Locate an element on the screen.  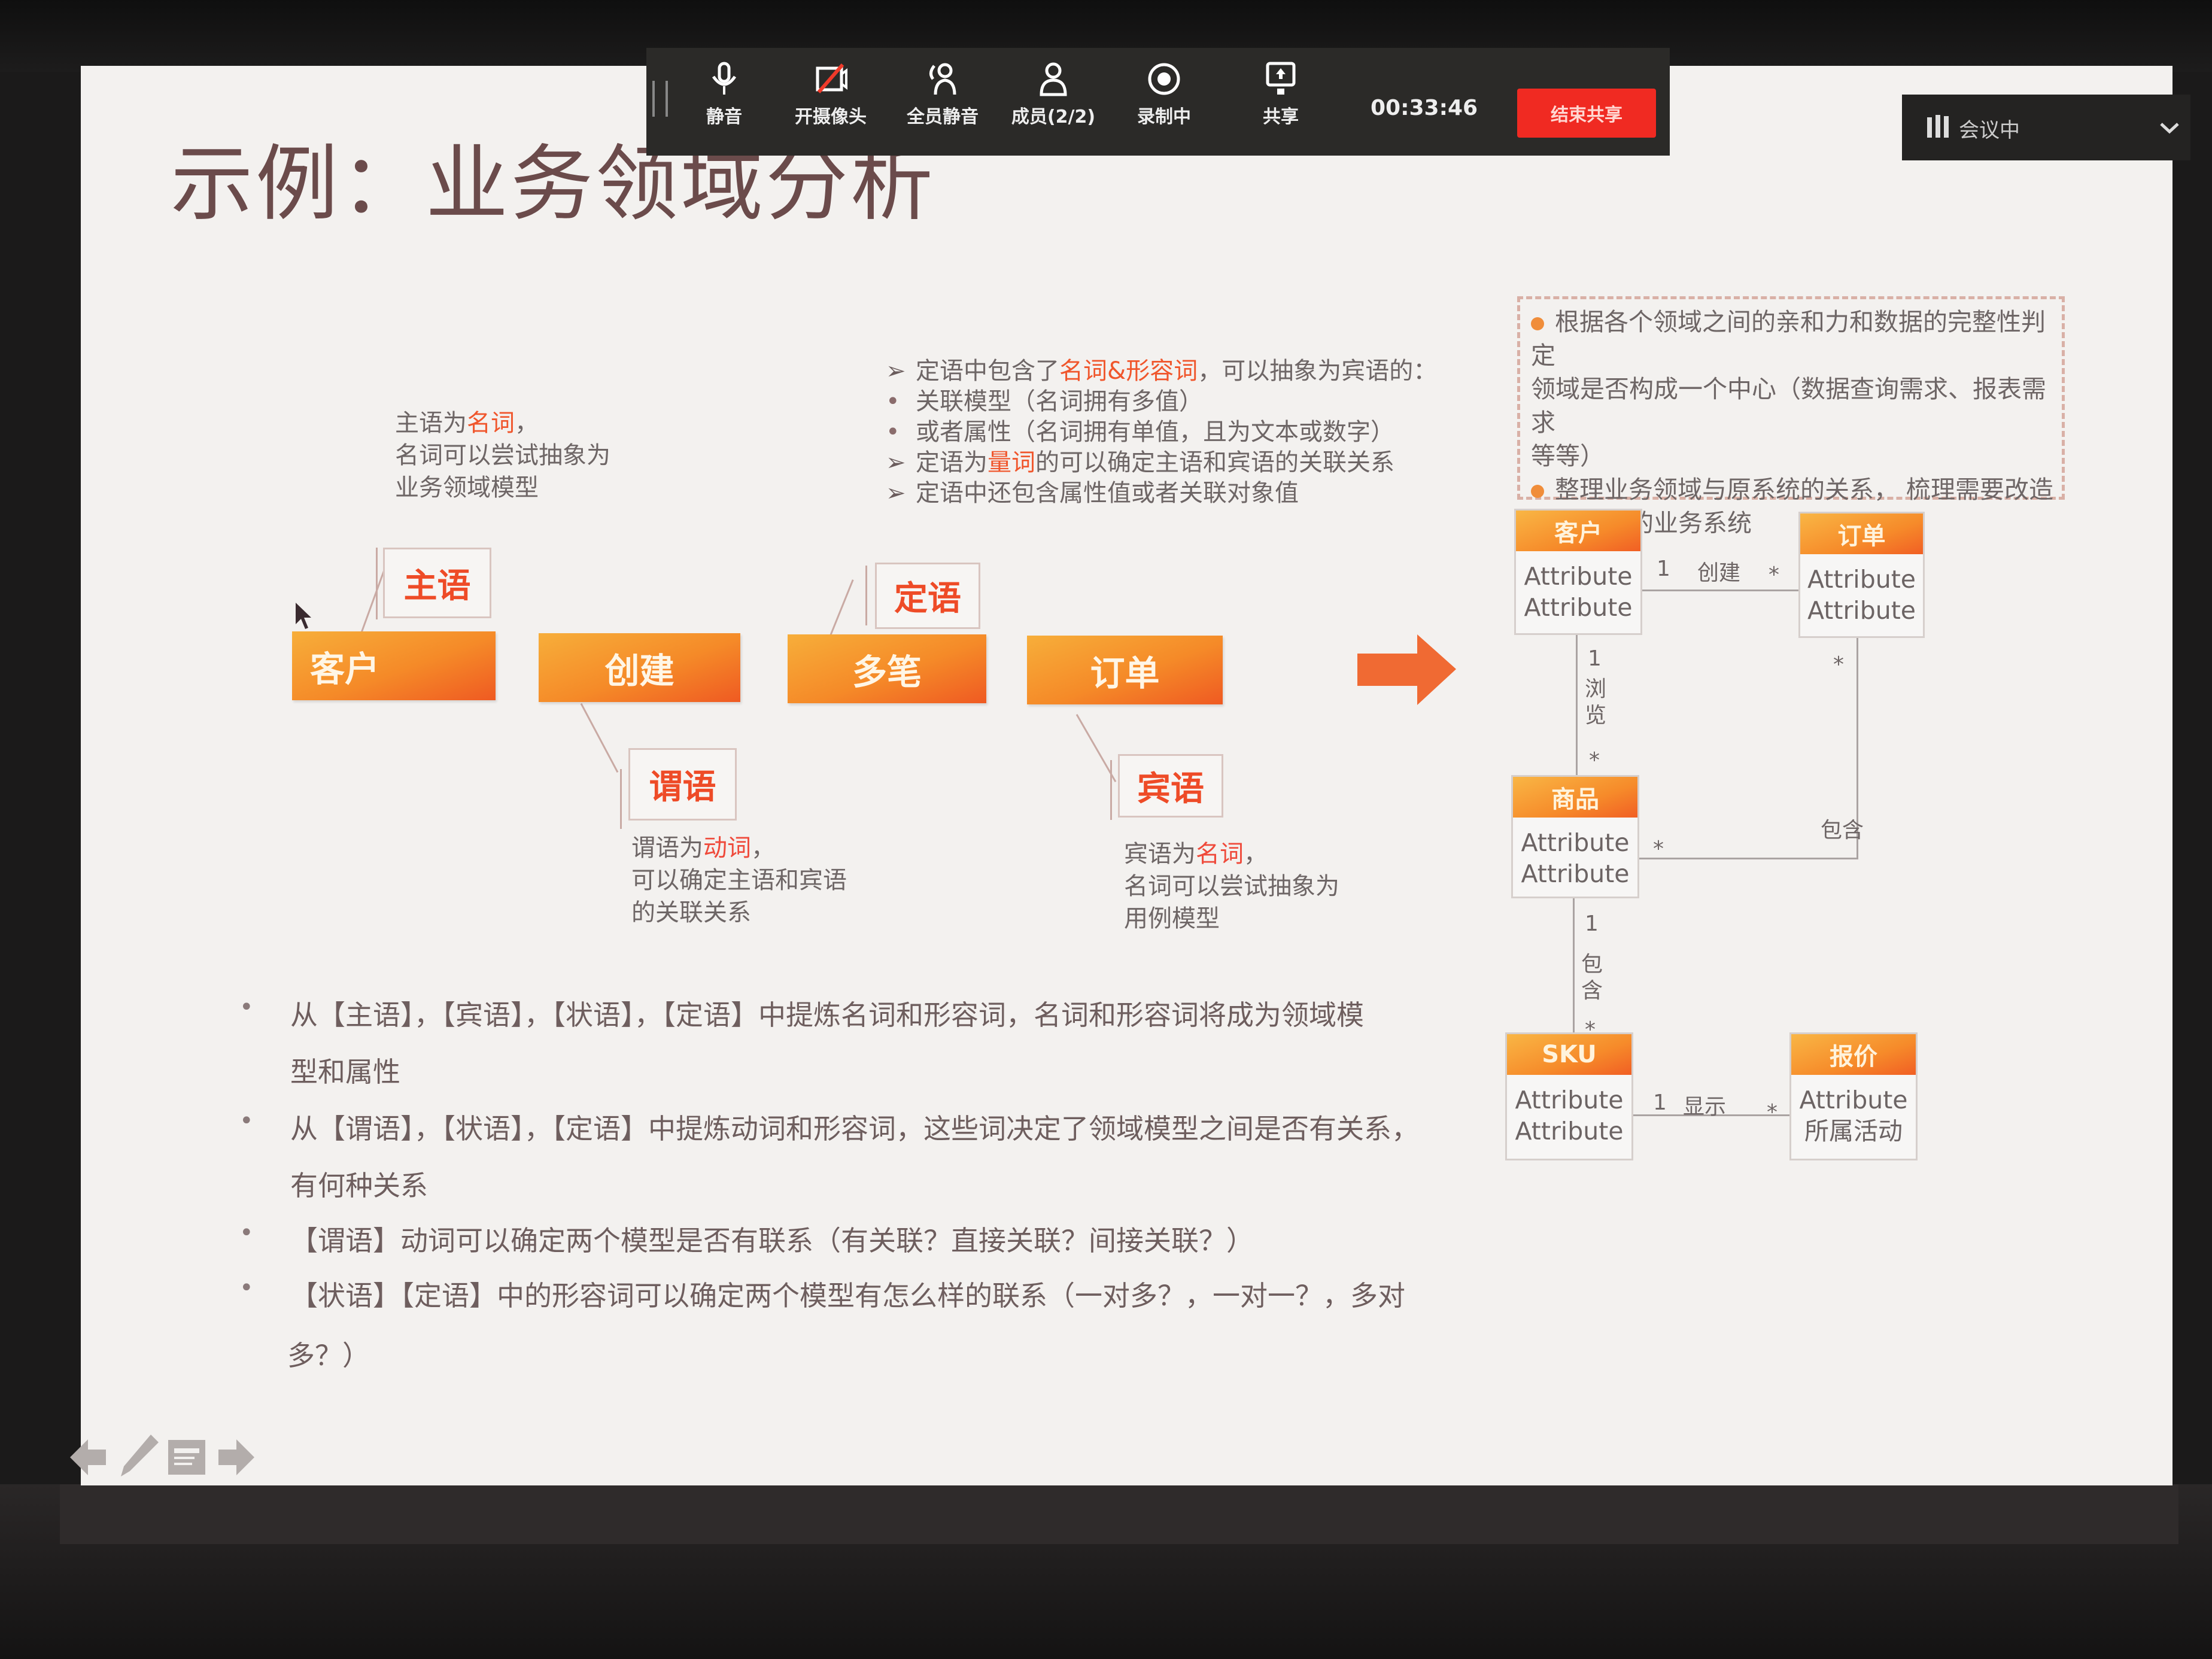
toolbar-label: 录制中 is located at coordinates (1164, 117).